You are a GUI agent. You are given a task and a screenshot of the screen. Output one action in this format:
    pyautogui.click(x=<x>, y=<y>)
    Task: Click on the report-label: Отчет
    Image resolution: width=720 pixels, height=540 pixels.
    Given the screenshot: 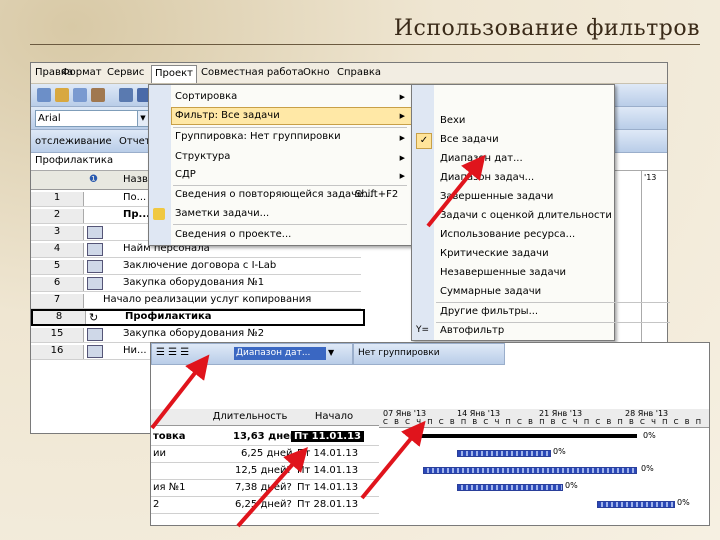 What is the action you would take?
    pyautogui.click(x=135, y=141)
    